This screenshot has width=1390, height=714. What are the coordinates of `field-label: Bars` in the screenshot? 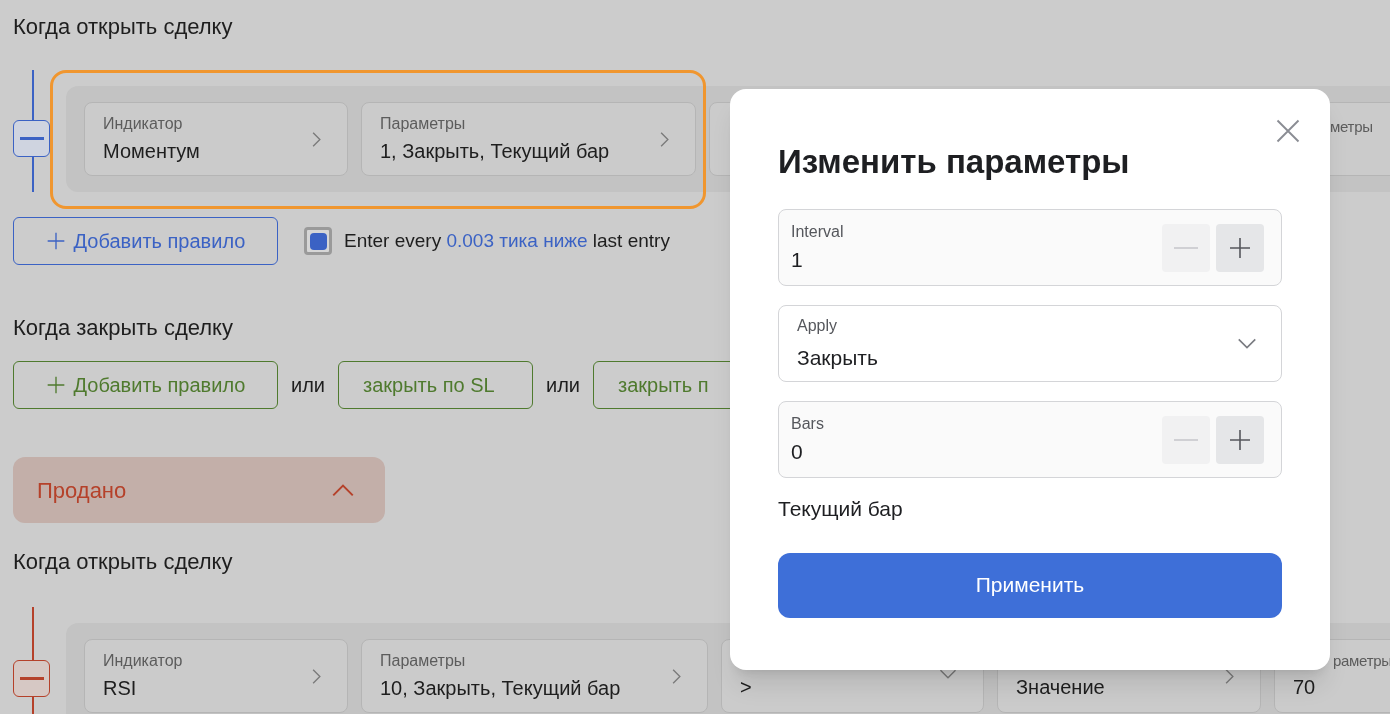 It's located at (808, 423).